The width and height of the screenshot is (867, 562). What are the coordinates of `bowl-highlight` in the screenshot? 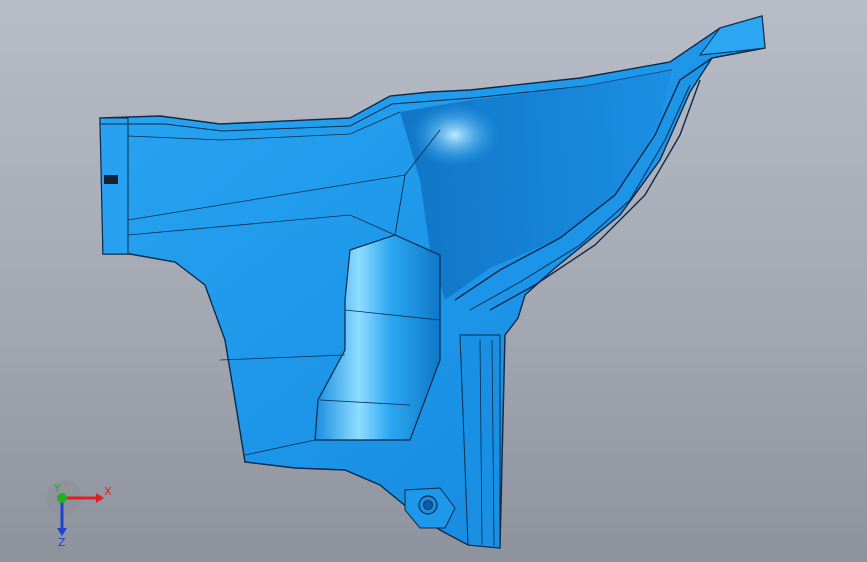 It's located at (455, 135).